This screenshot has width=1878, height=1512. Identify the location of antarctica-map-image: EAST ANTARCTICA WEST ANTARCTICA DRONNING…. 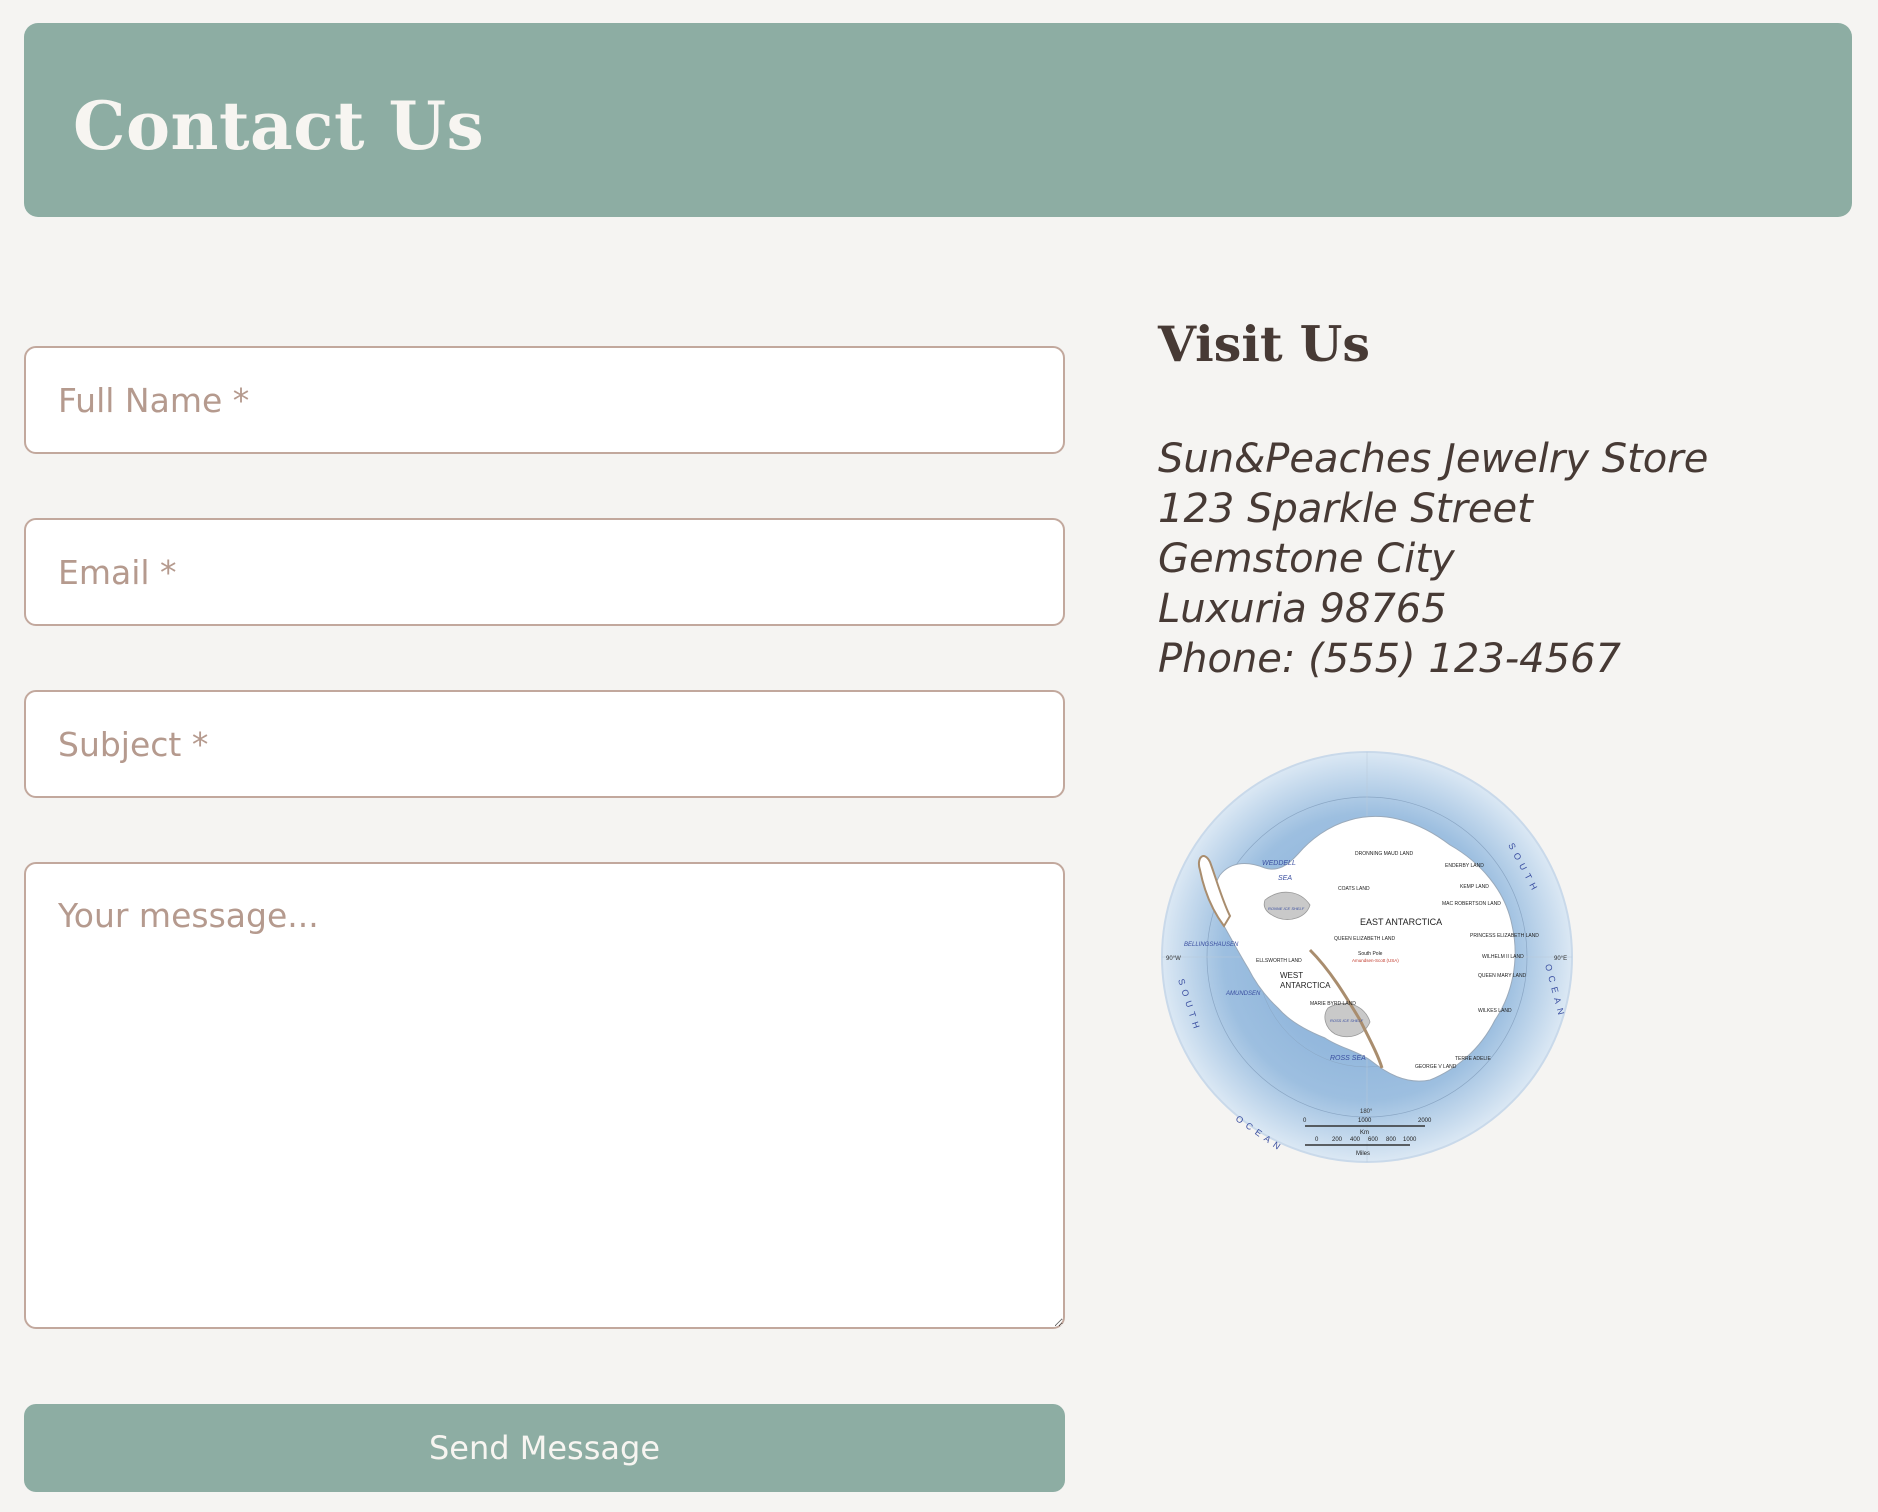
(1367, 957).